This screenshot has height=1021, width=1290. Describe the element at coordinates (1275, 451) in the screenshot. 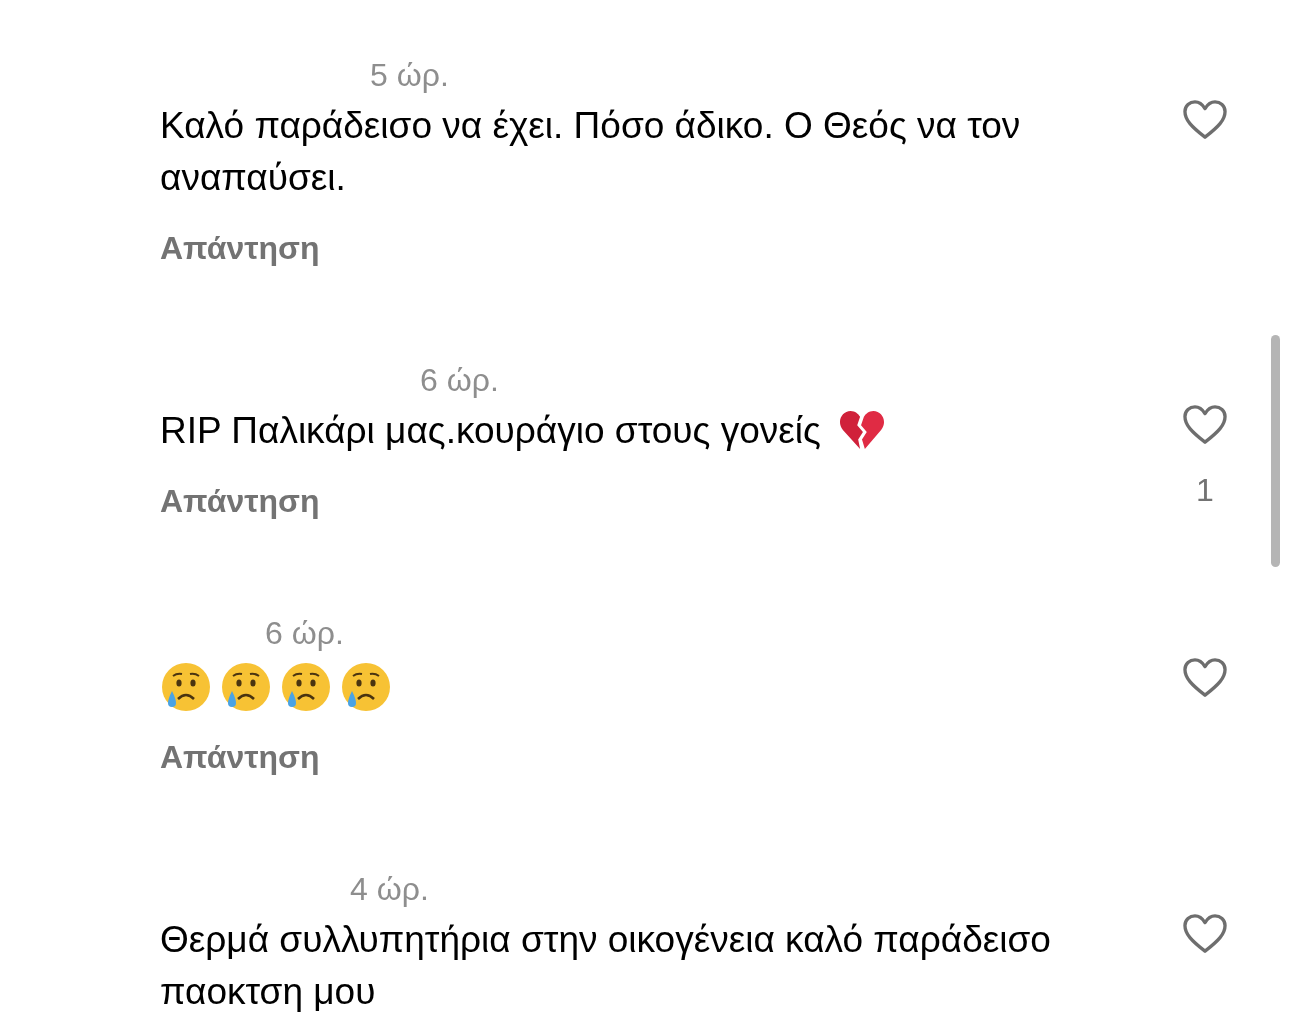

I see `scrollbar` at that location.